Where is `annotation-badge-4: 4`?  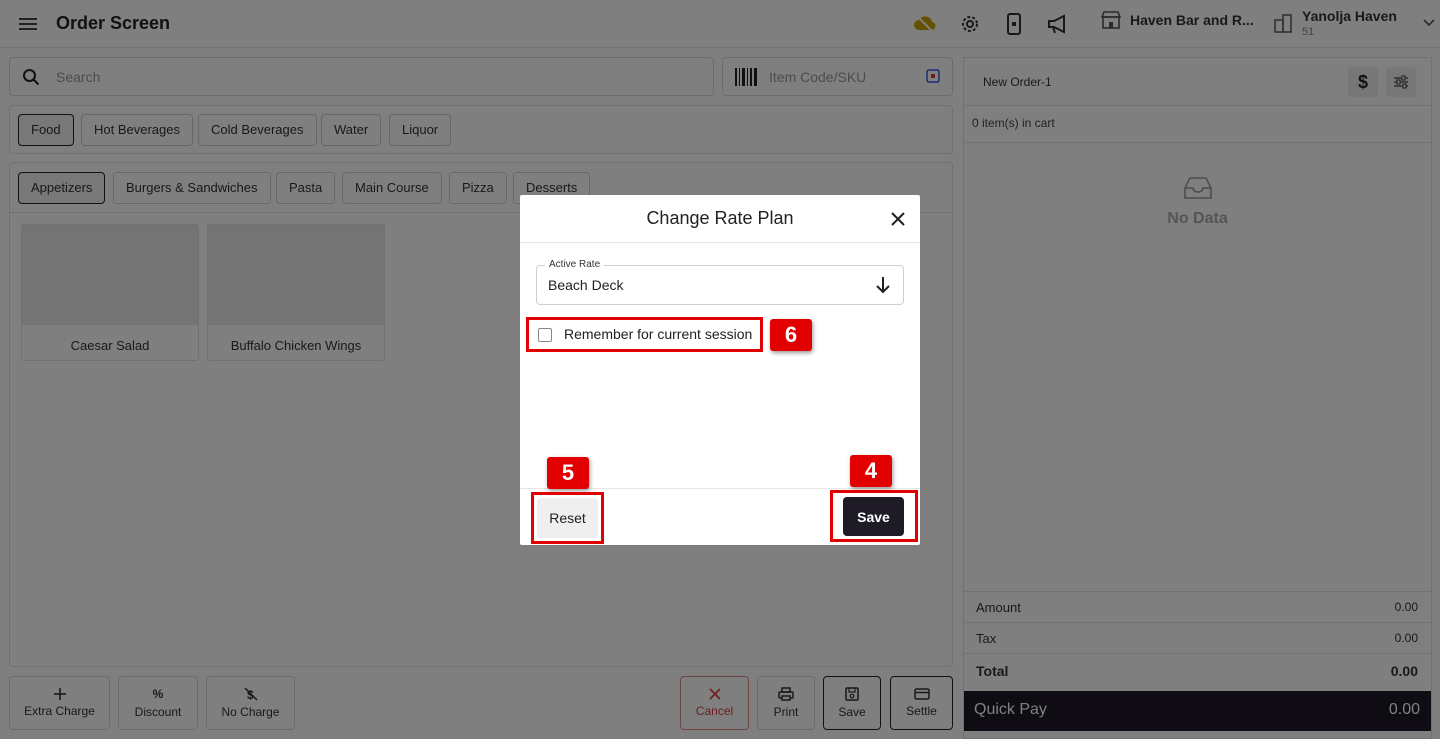
annotation-badge-4: 4 is located at coordinates (871, 471).